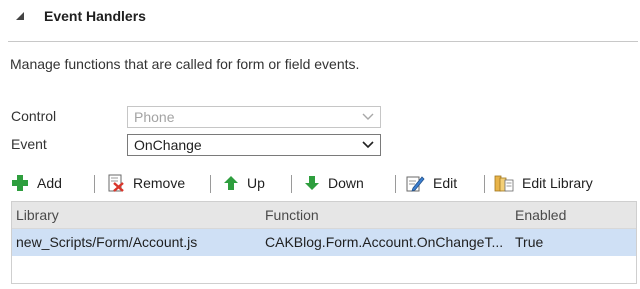 The height and width of the screenshot is (289, 640). Describe the element at coordinates (431, 183) in the screenshot. I see `edit-button: Edit` at that location.